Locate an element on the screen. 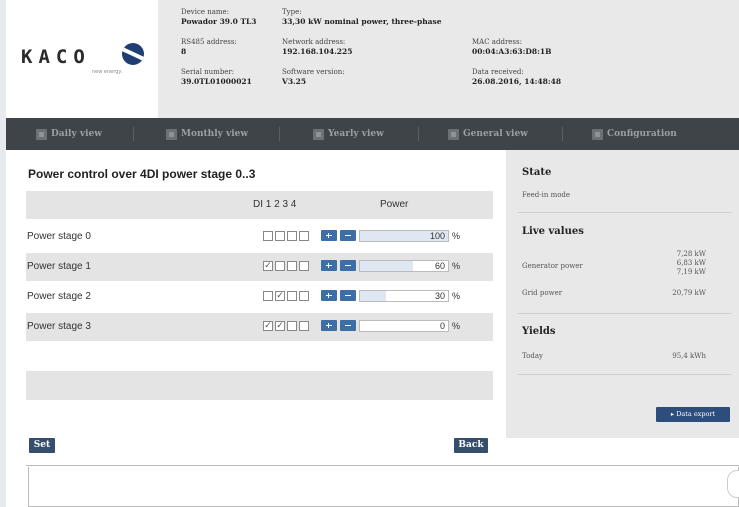  table-row: Power stage 2 ✓ 30% is located at coordinates (259, 297).